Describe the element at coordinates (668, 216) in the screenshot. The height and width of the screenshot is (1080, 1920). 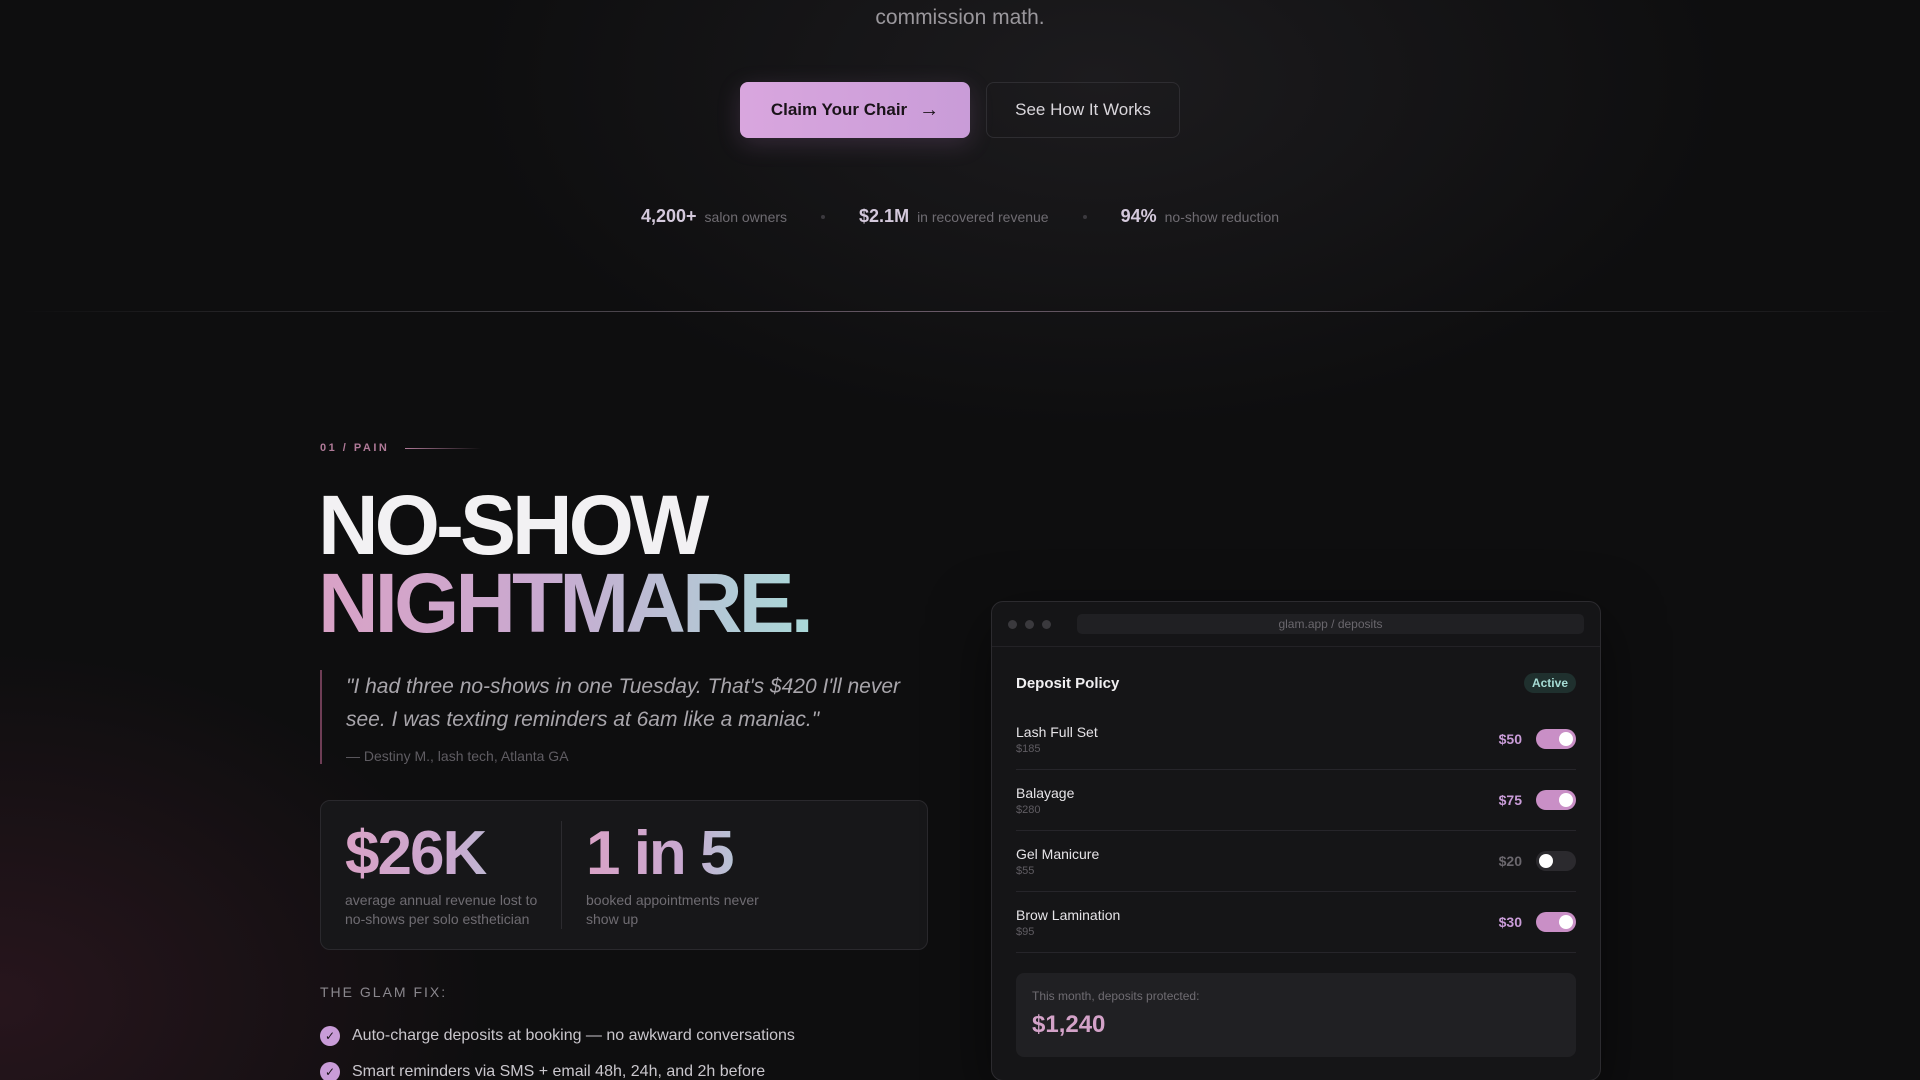
I see `stat-value: 4,200+` at that location.